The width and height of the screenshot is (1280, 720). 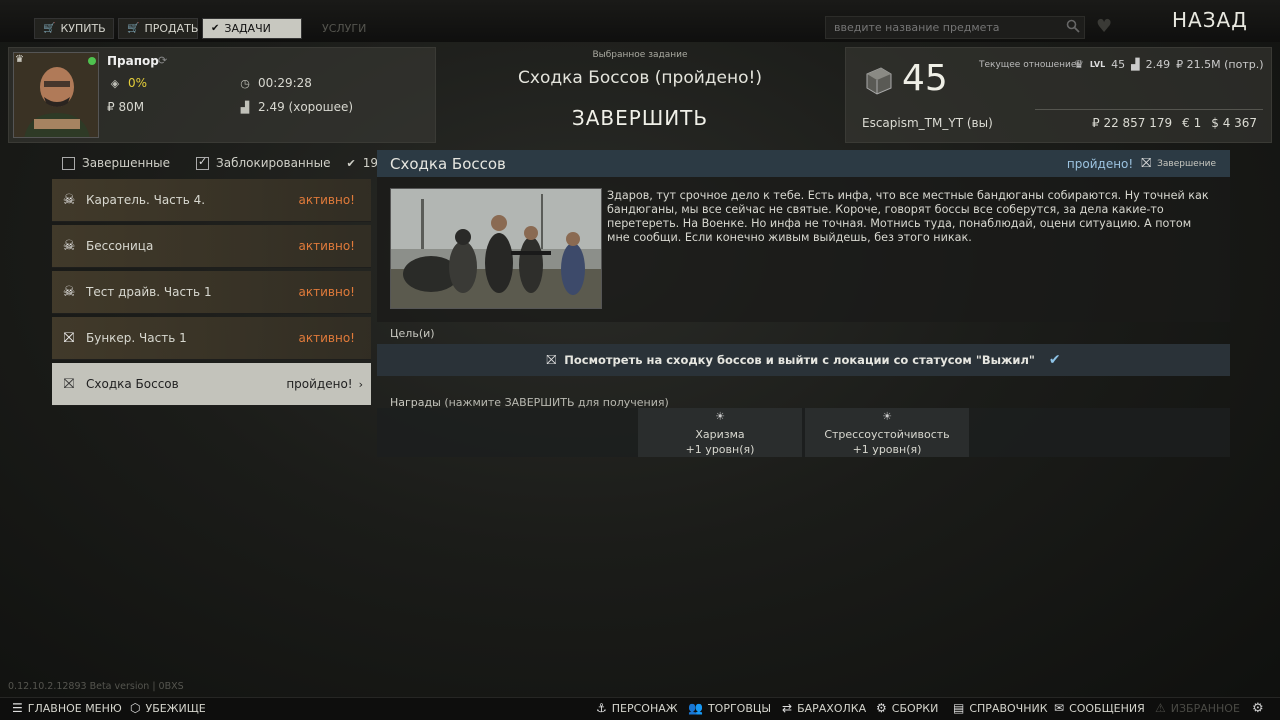 What do you see at coordinates (285, 83) in the screenshot?
I see `trader-timer-value: 00:29:28` at bounding box center [285, 83].